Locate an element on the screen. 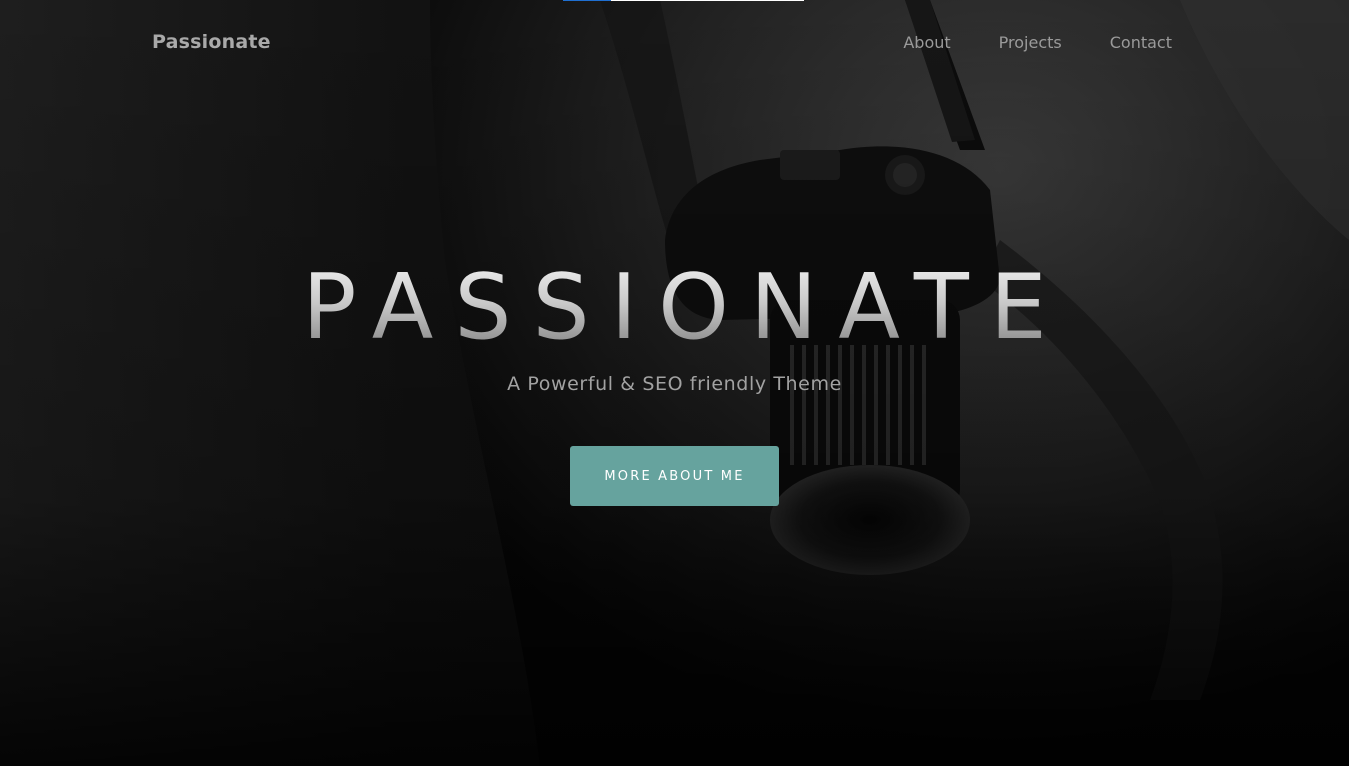 The image size is (1349, 766). page-load-progress-bar is located at coordinates (683, 0).